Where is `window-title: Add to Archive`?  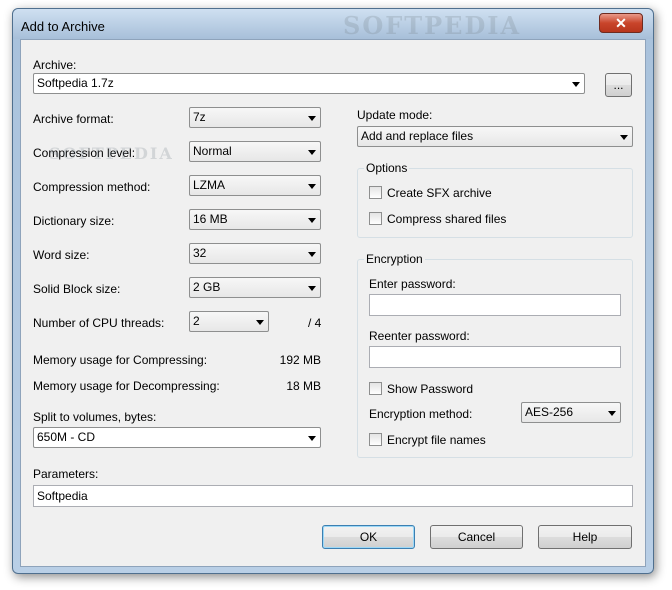
window-title: Add to Archive is located at coordinates (63, 26).